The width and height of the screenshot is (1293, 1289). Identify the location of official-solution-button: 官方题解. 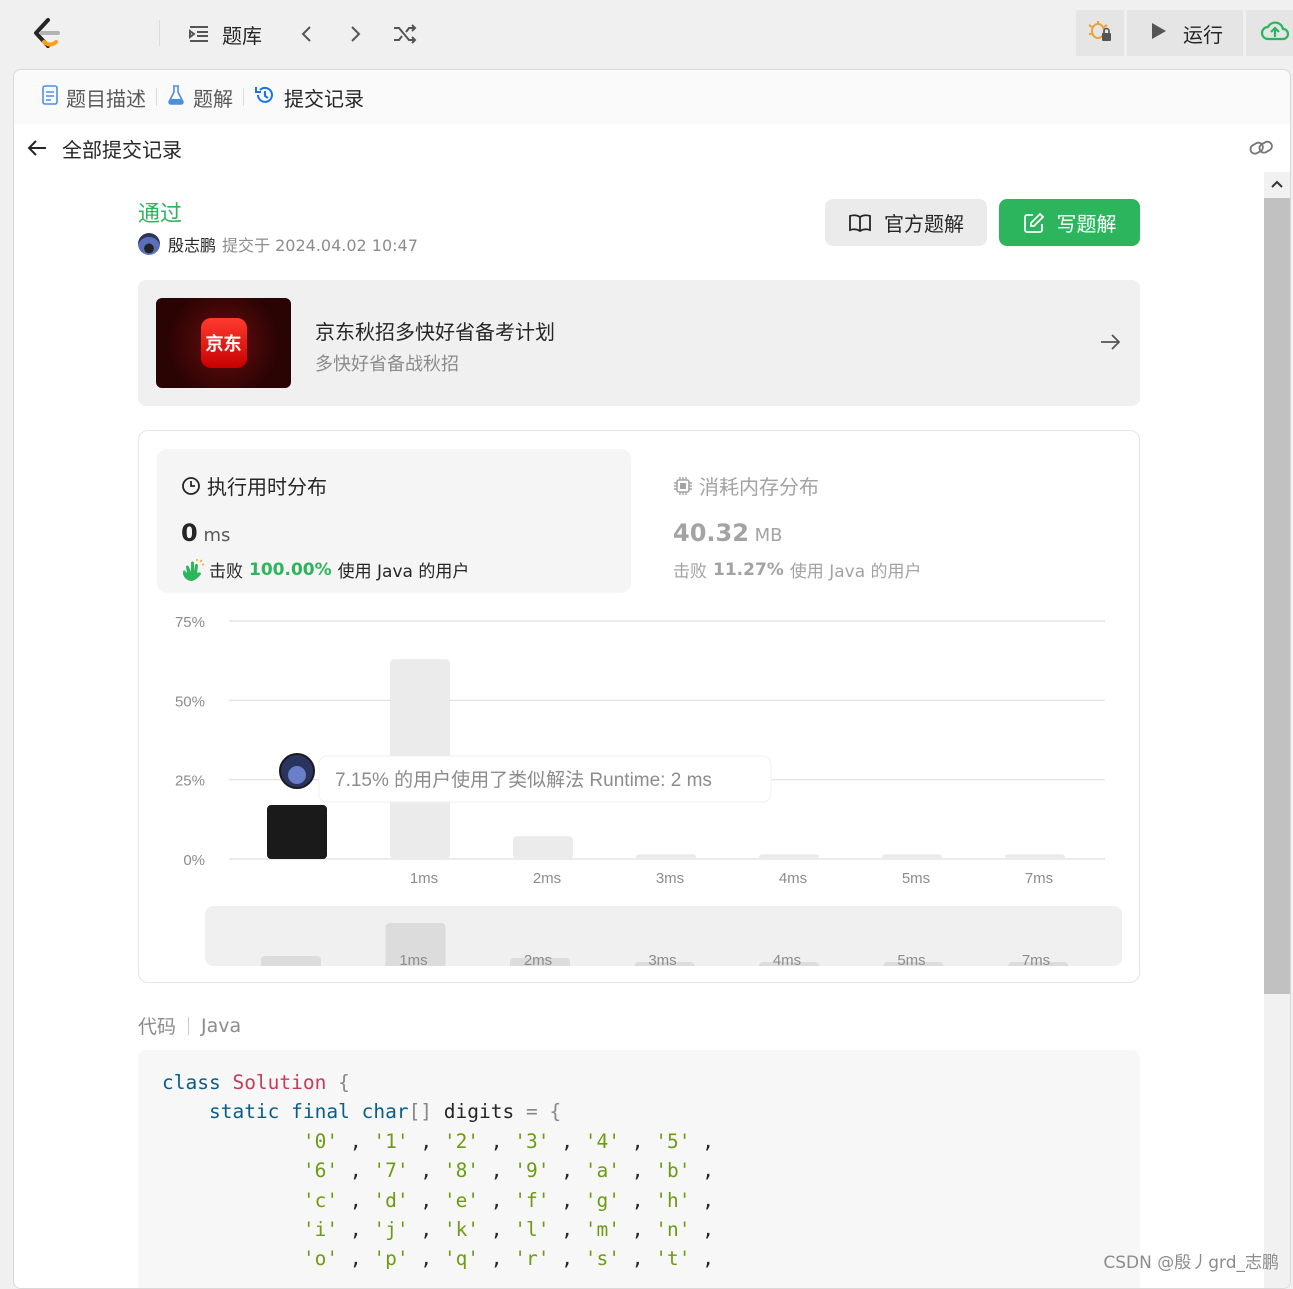
(906, 222).